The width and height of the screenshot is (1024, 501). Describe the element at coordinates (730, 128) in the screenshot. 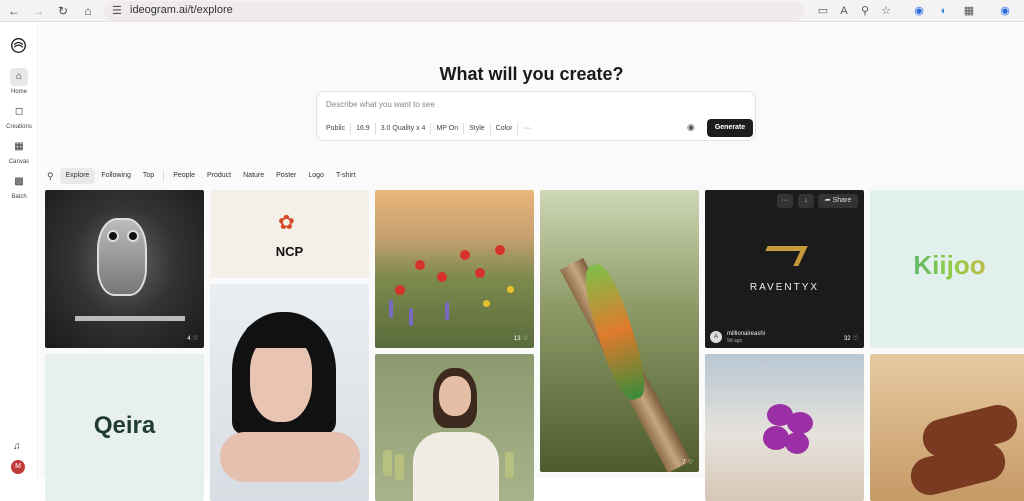

I see `generate-button: Generate` at that location.